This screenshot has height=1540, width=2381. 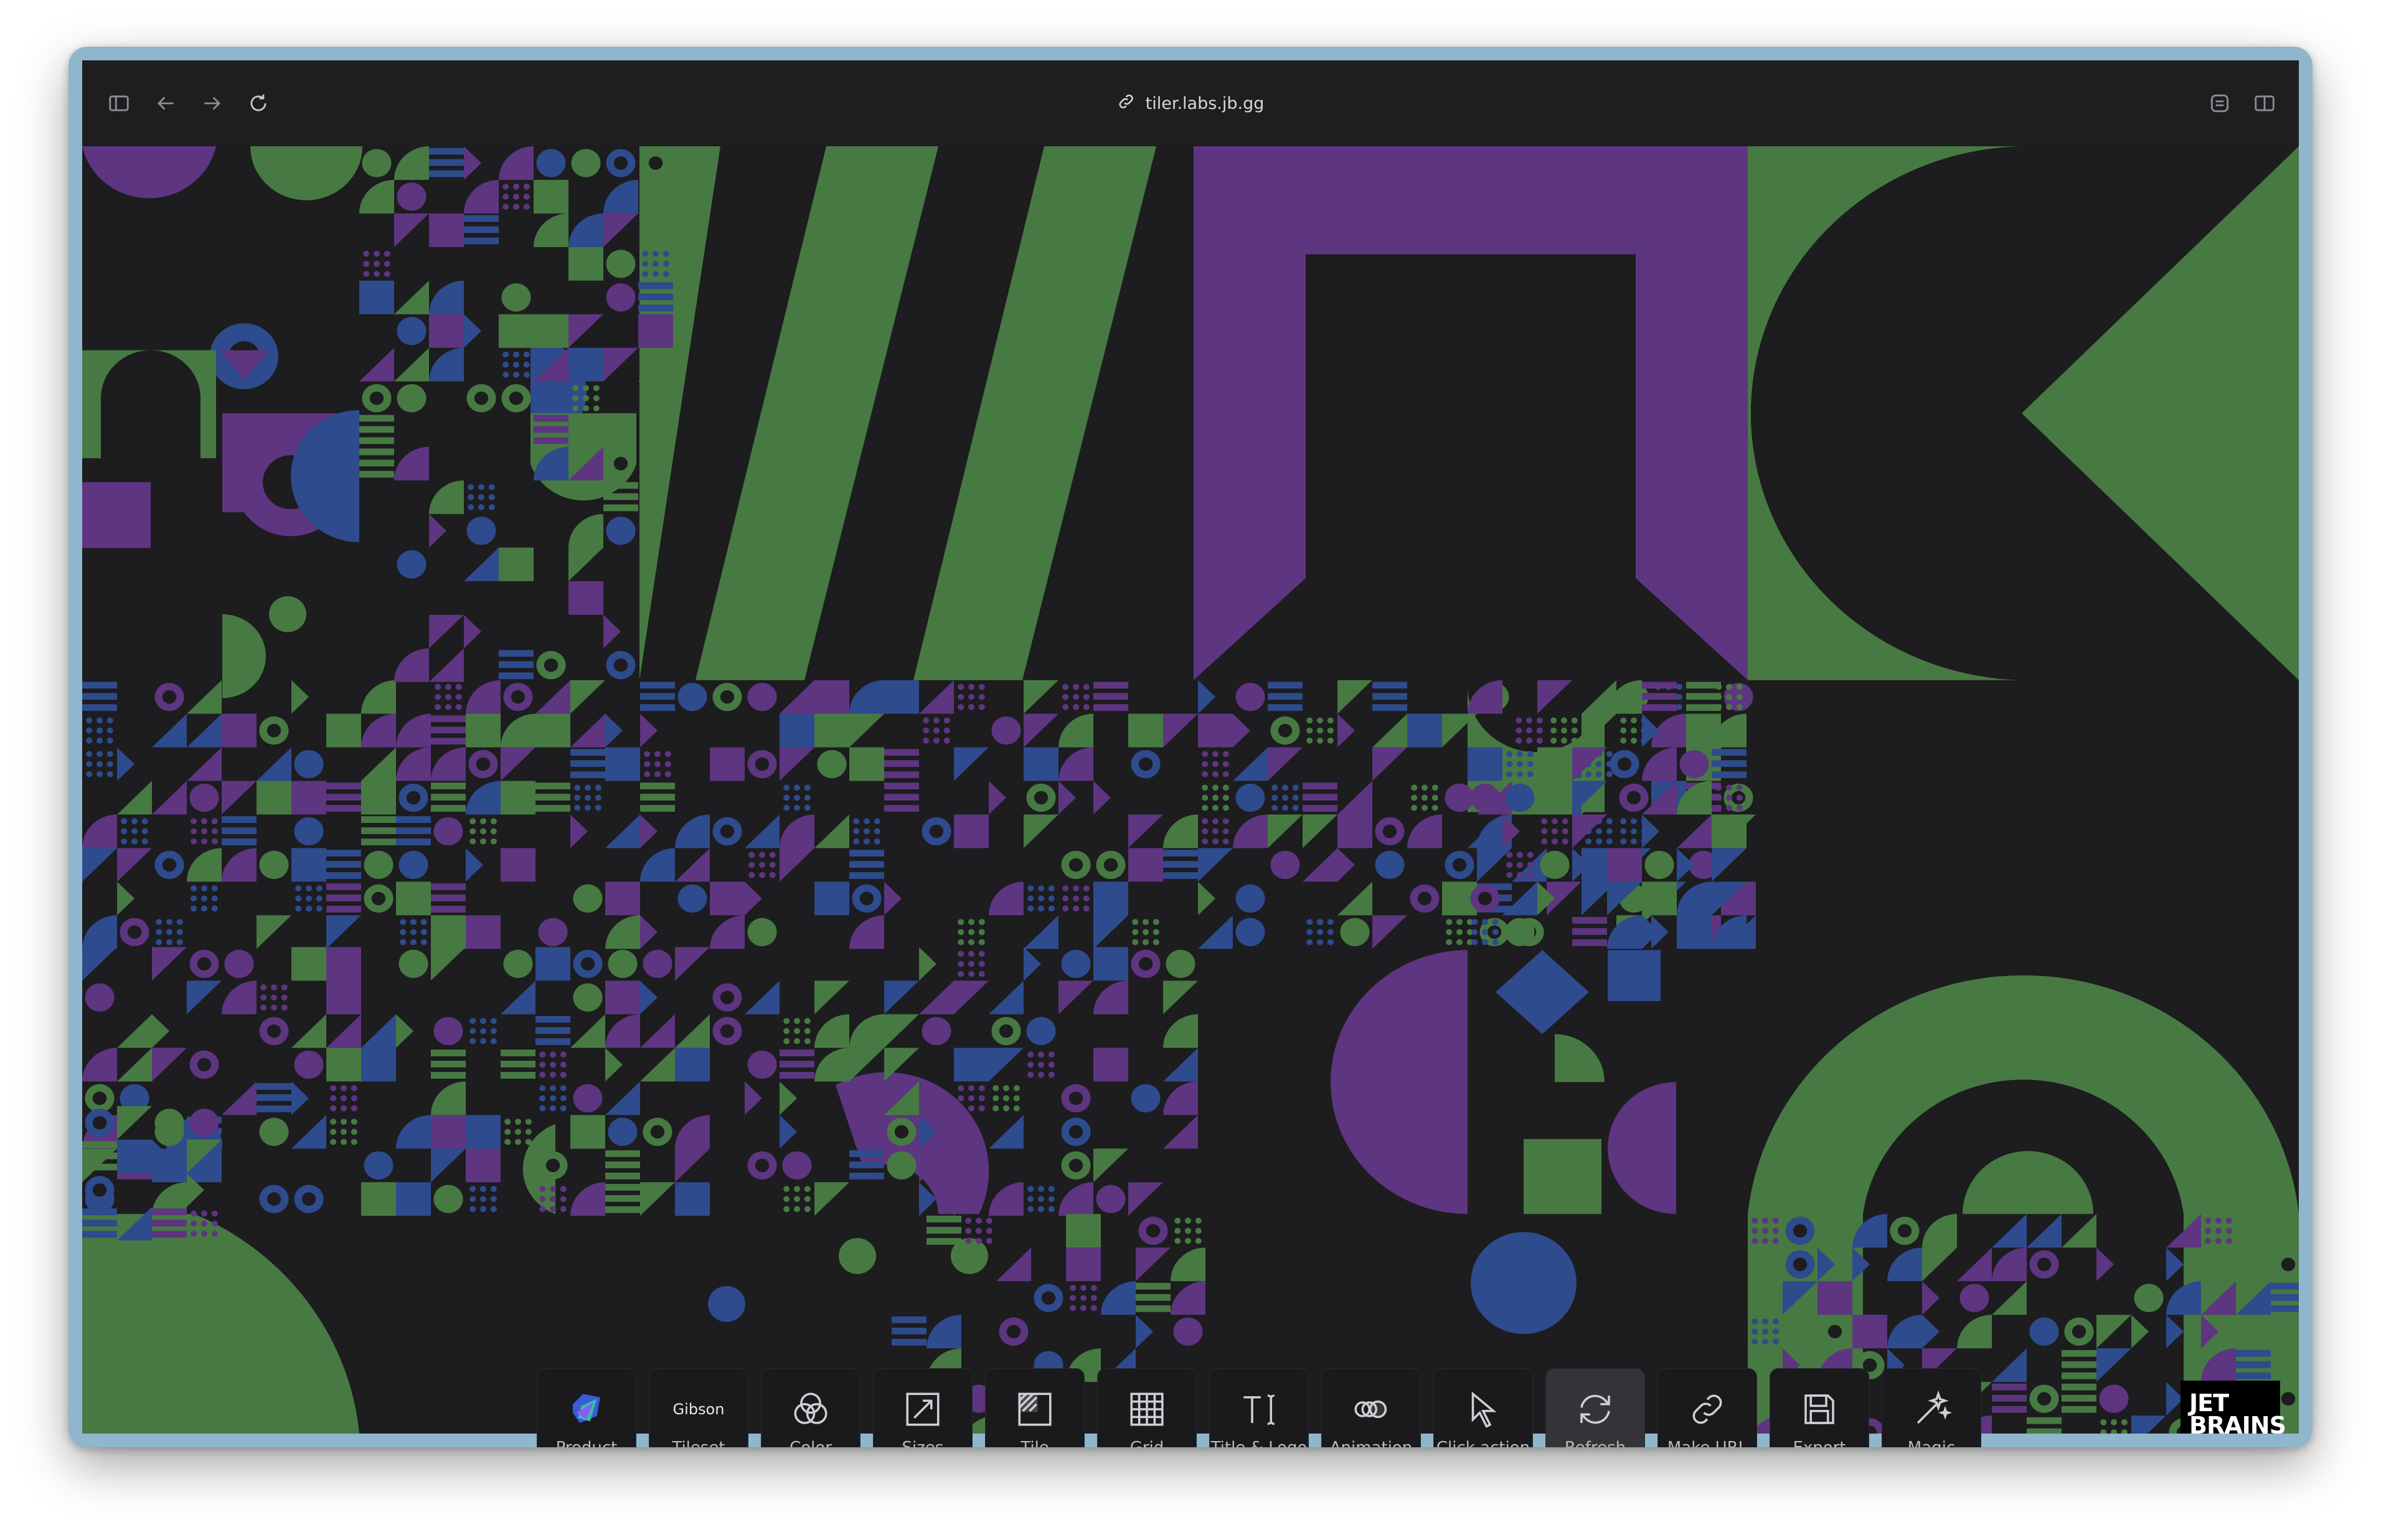 I want to click on product-button: Product, so click(x=586, y=1407).